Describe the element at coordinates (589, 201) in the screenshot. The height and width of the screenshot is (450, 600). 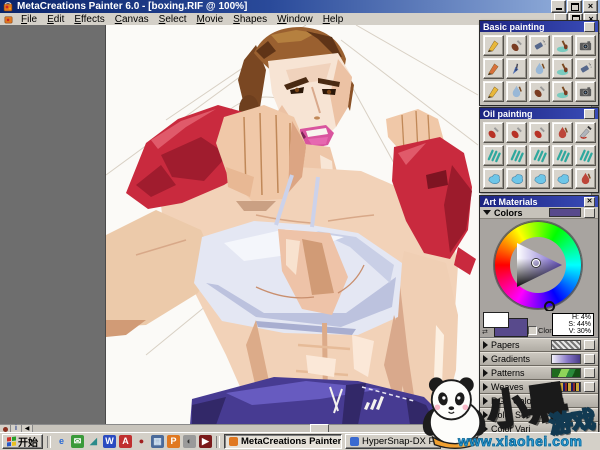
I see `palette-close-icon: ✕` at that location.